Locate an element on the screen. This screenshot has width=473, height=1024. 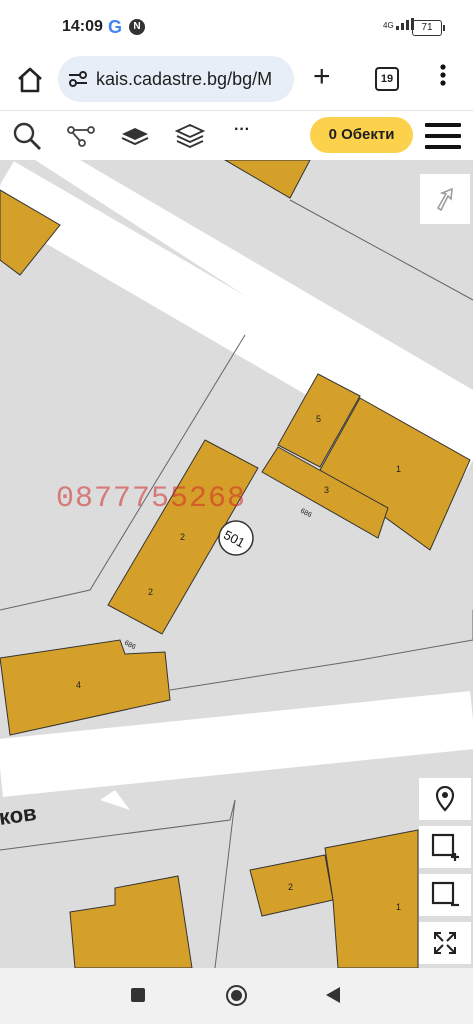
notification-icon: N is located at coordinates (137, 27).